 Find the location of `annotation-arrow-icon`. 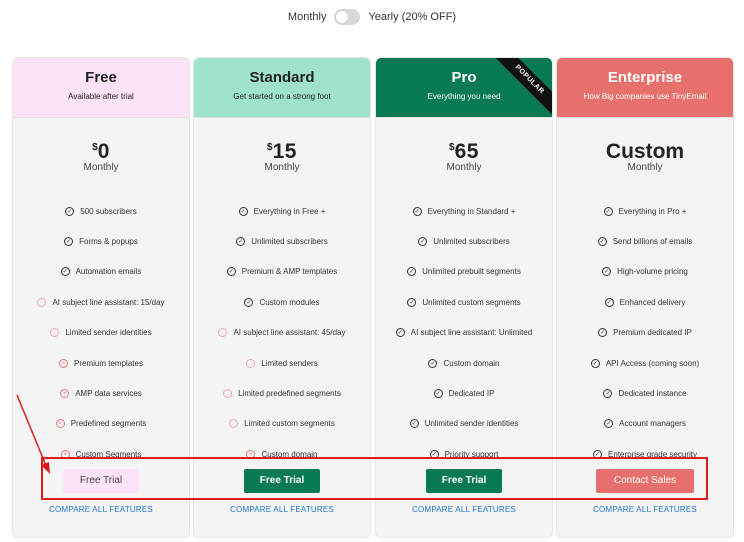

annotation-arrow-icon is located at coordinates (33, 434).